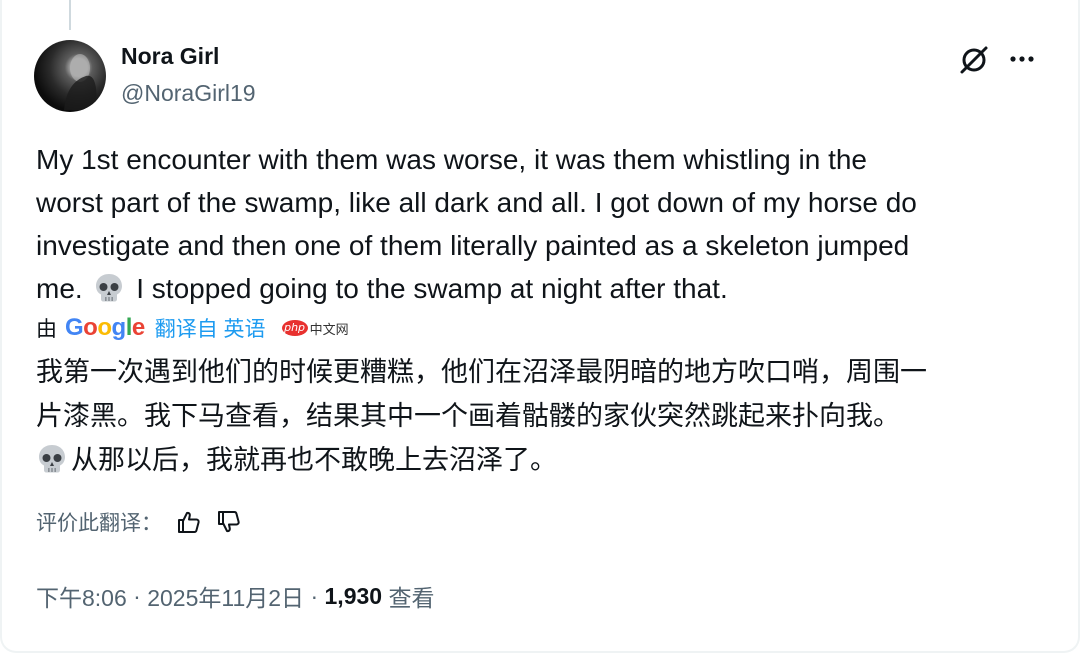 Image resolution: width=1080 pixels, height=655 pixels. Describe the element at coordinates (353, 595) in the screenshot. I see `views-count: 1,930` at that location.